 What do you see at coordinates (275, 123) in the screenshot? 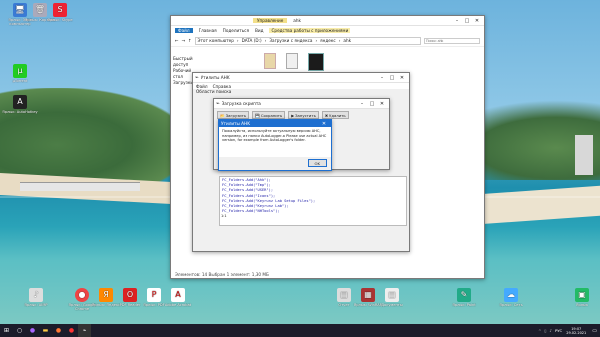
I see `dialog-titlebar: Утилиты AHK ✕` at bounding box center [275, 123].